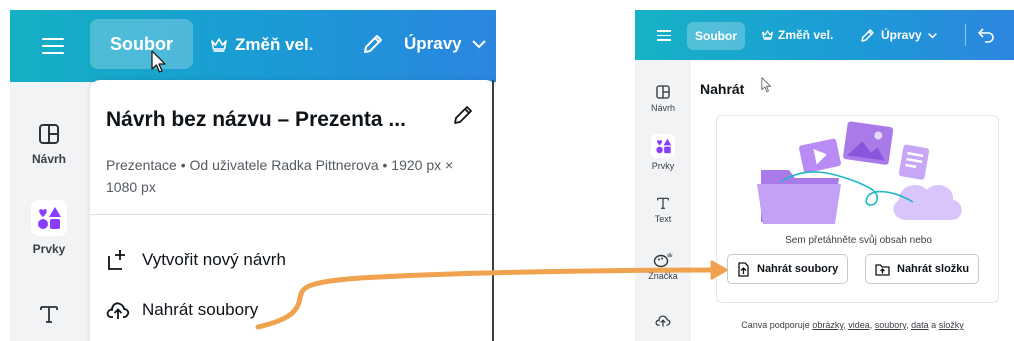 This screenshot has width=1014, height=341. What do you see at coordinates (858, 240) in the screenshot?
I see `drop-hint: Sem přetáhněte svůj obsah nebo` at bounding box center [858, 240].